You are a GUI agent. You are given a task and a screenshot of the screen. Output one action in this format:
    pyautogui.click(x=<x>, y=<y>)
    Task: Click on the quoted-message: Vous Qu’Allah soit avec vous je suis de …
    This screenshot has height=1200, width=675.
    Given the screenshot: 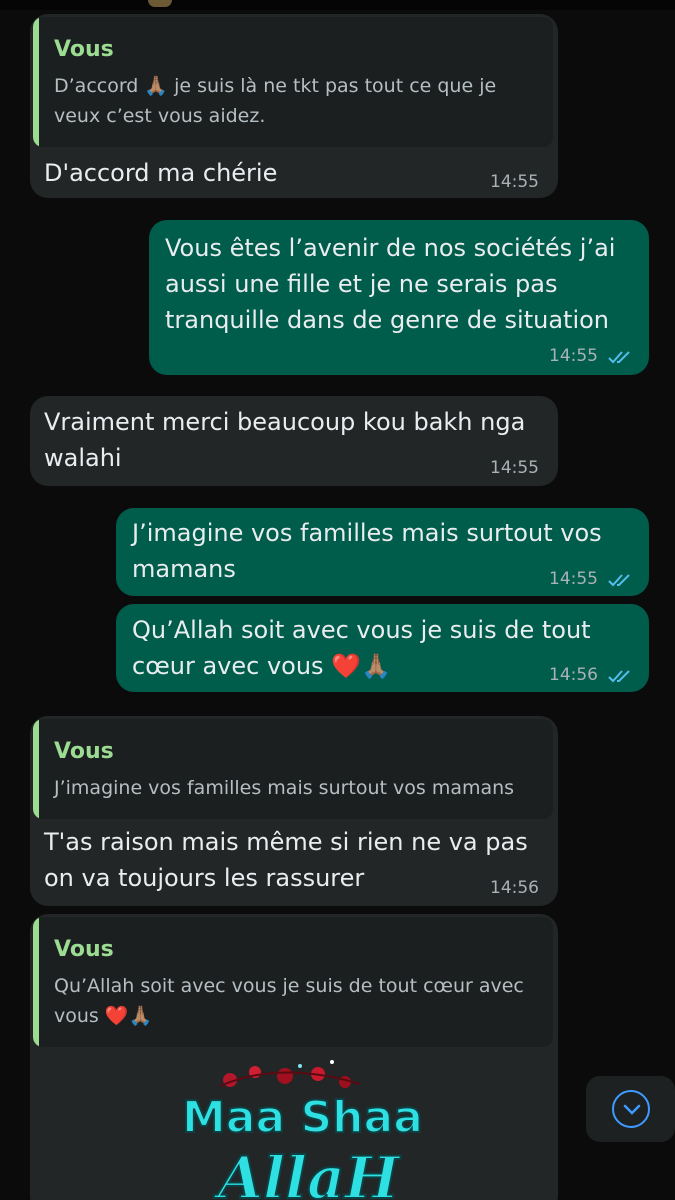 What is the action you would take?
    pyautogui.click(x=293, y=982)
    